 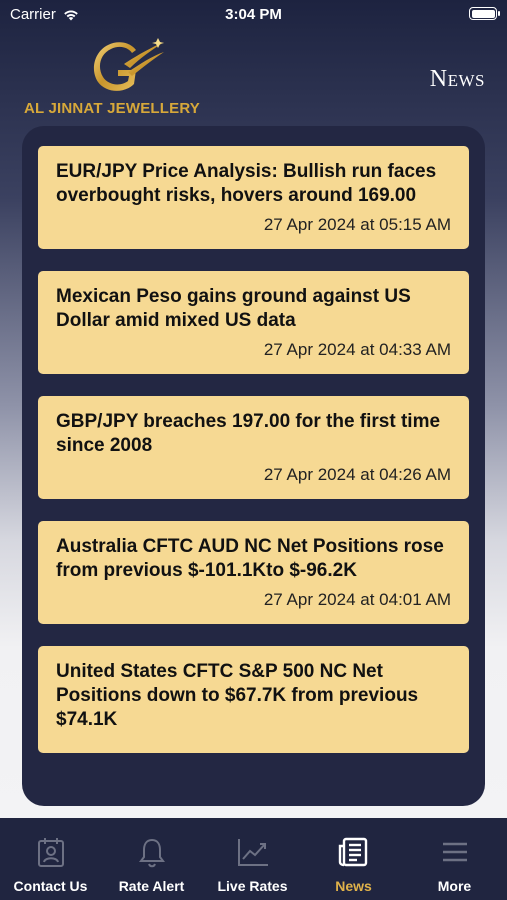 I want to click on tab-label: Contact Us, so click(x=50, y=886).